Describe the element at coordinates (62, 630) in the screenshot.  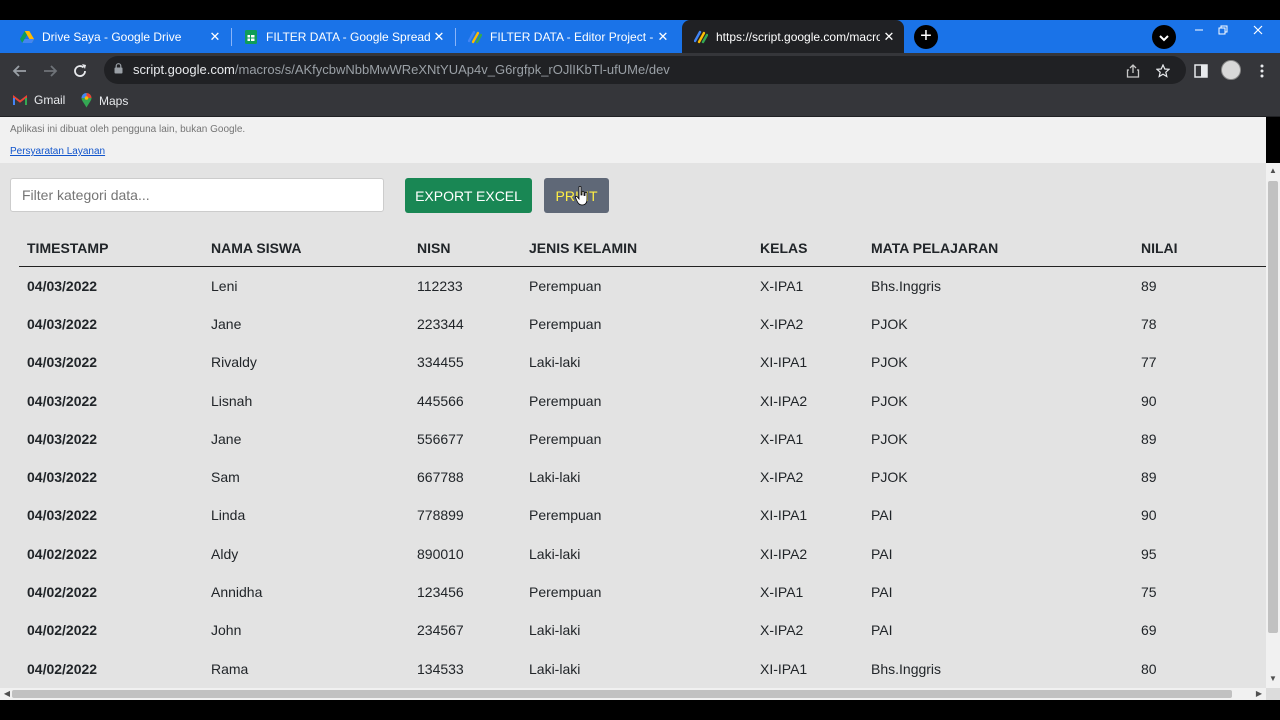
I see `cell-timestamp: 04/02/2022` at that location.